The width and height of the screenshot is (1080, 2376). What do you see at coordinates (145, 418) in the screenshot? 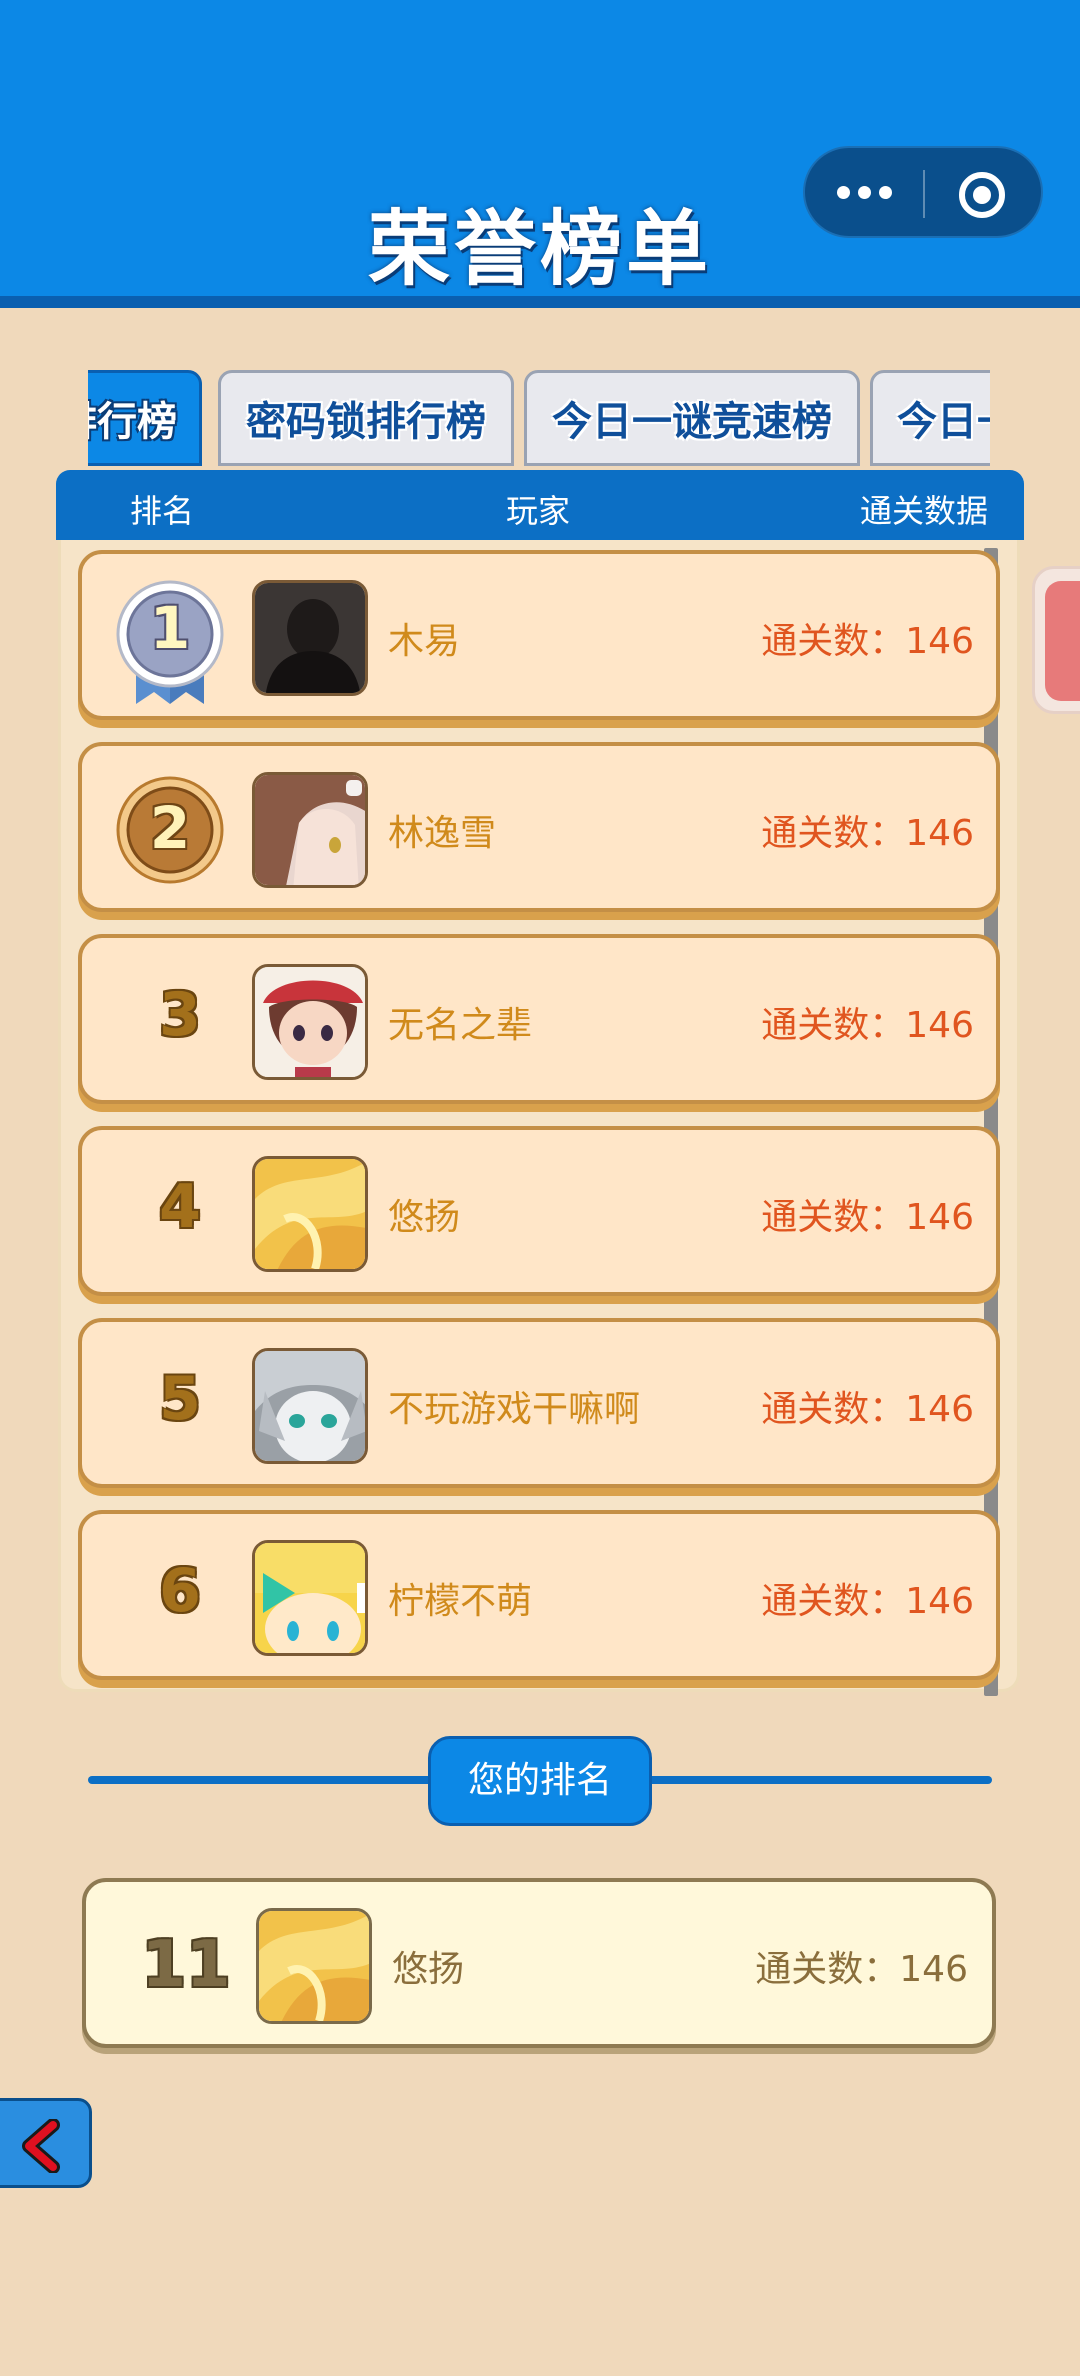
I see `tab-leaderboard: 排行榜` at bounding box center [145, 418].